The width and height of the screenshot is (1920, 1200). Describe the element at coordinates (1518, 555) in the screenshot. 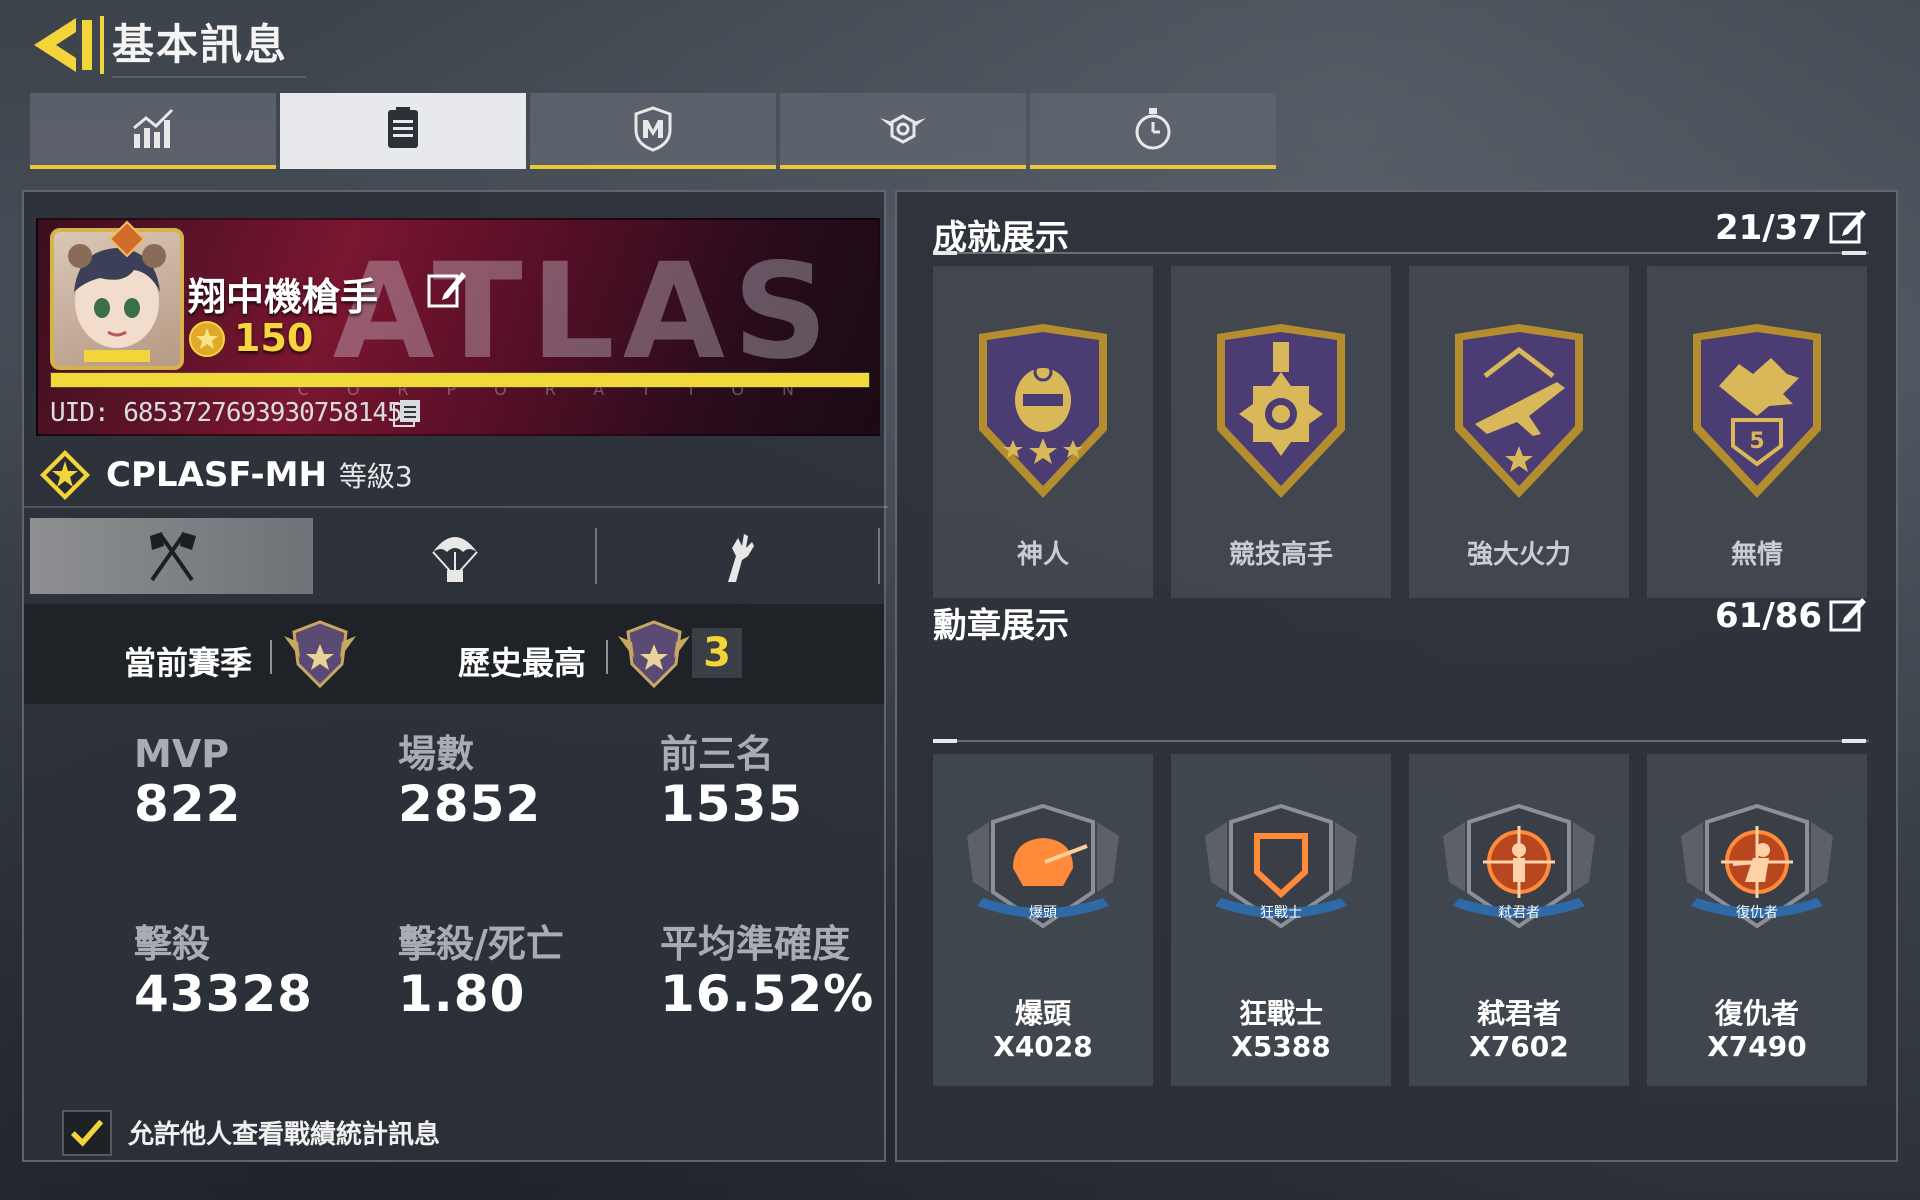

I see `achievement-label: 強大火力` at that location.